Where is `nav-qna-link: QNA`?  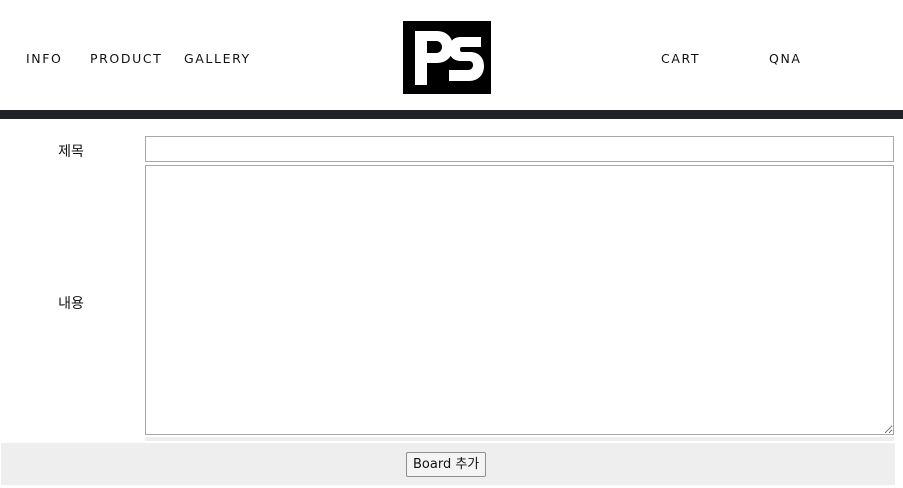
nav-qna-link: QNA is located at coordinates (785, 58).